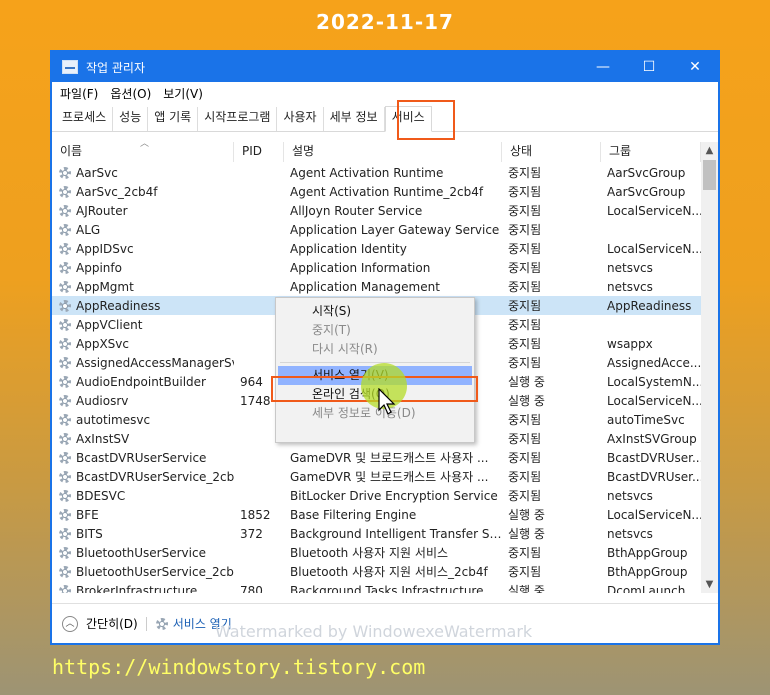 This screenshot has width=770, height=695. I want to click on context-start: 시작(S), so click(375, 311).